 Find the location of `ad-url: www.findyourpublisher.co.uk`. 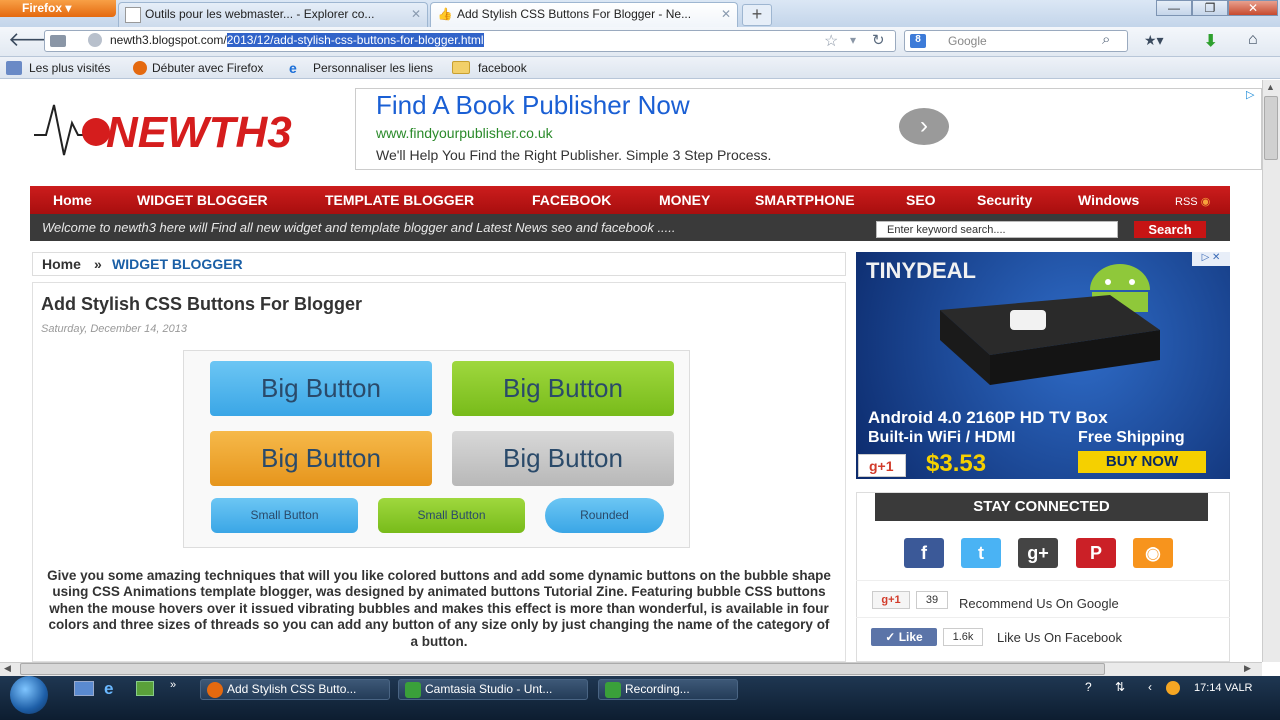

ad-url: www.findyourpublisher.co.uk is located at coordinates (464, 133).